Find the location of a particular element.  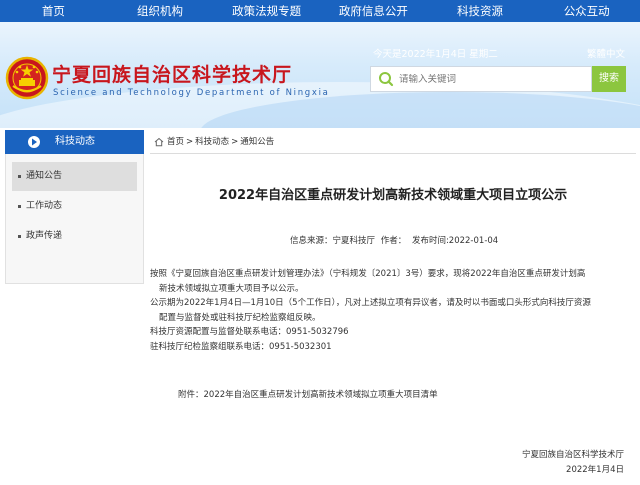

signature-org: 宁夏回族自治区科学技术厅 is located at coordinates (572, 455).